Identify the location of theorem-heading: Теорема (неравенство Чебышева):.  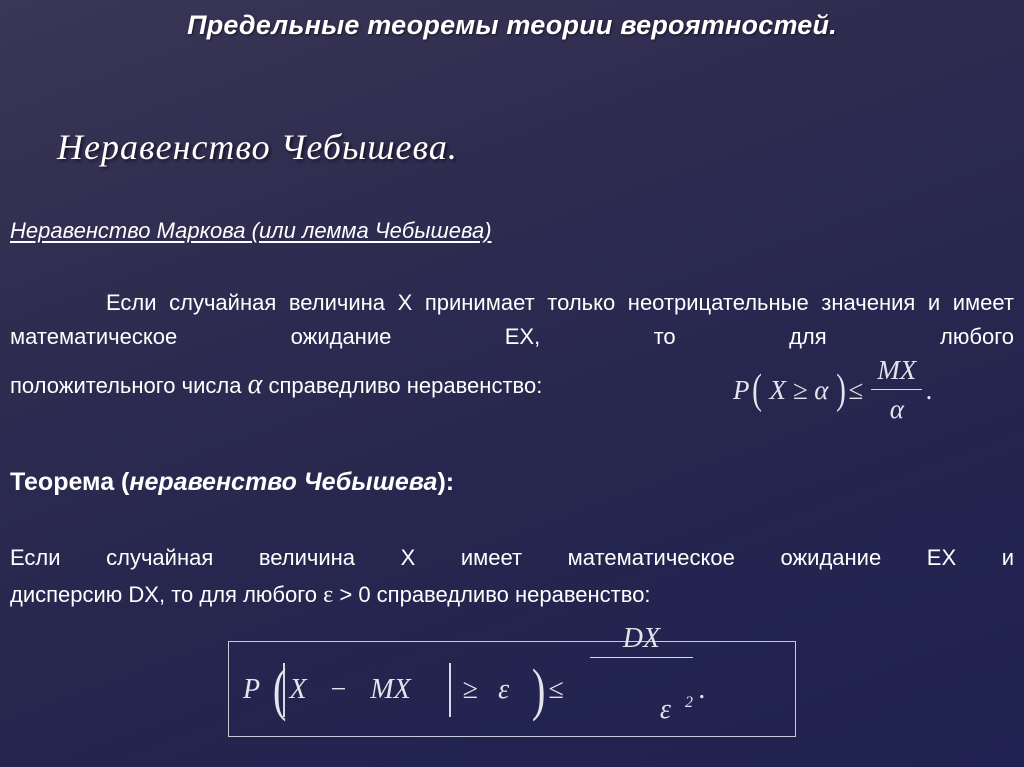
(232, 482).